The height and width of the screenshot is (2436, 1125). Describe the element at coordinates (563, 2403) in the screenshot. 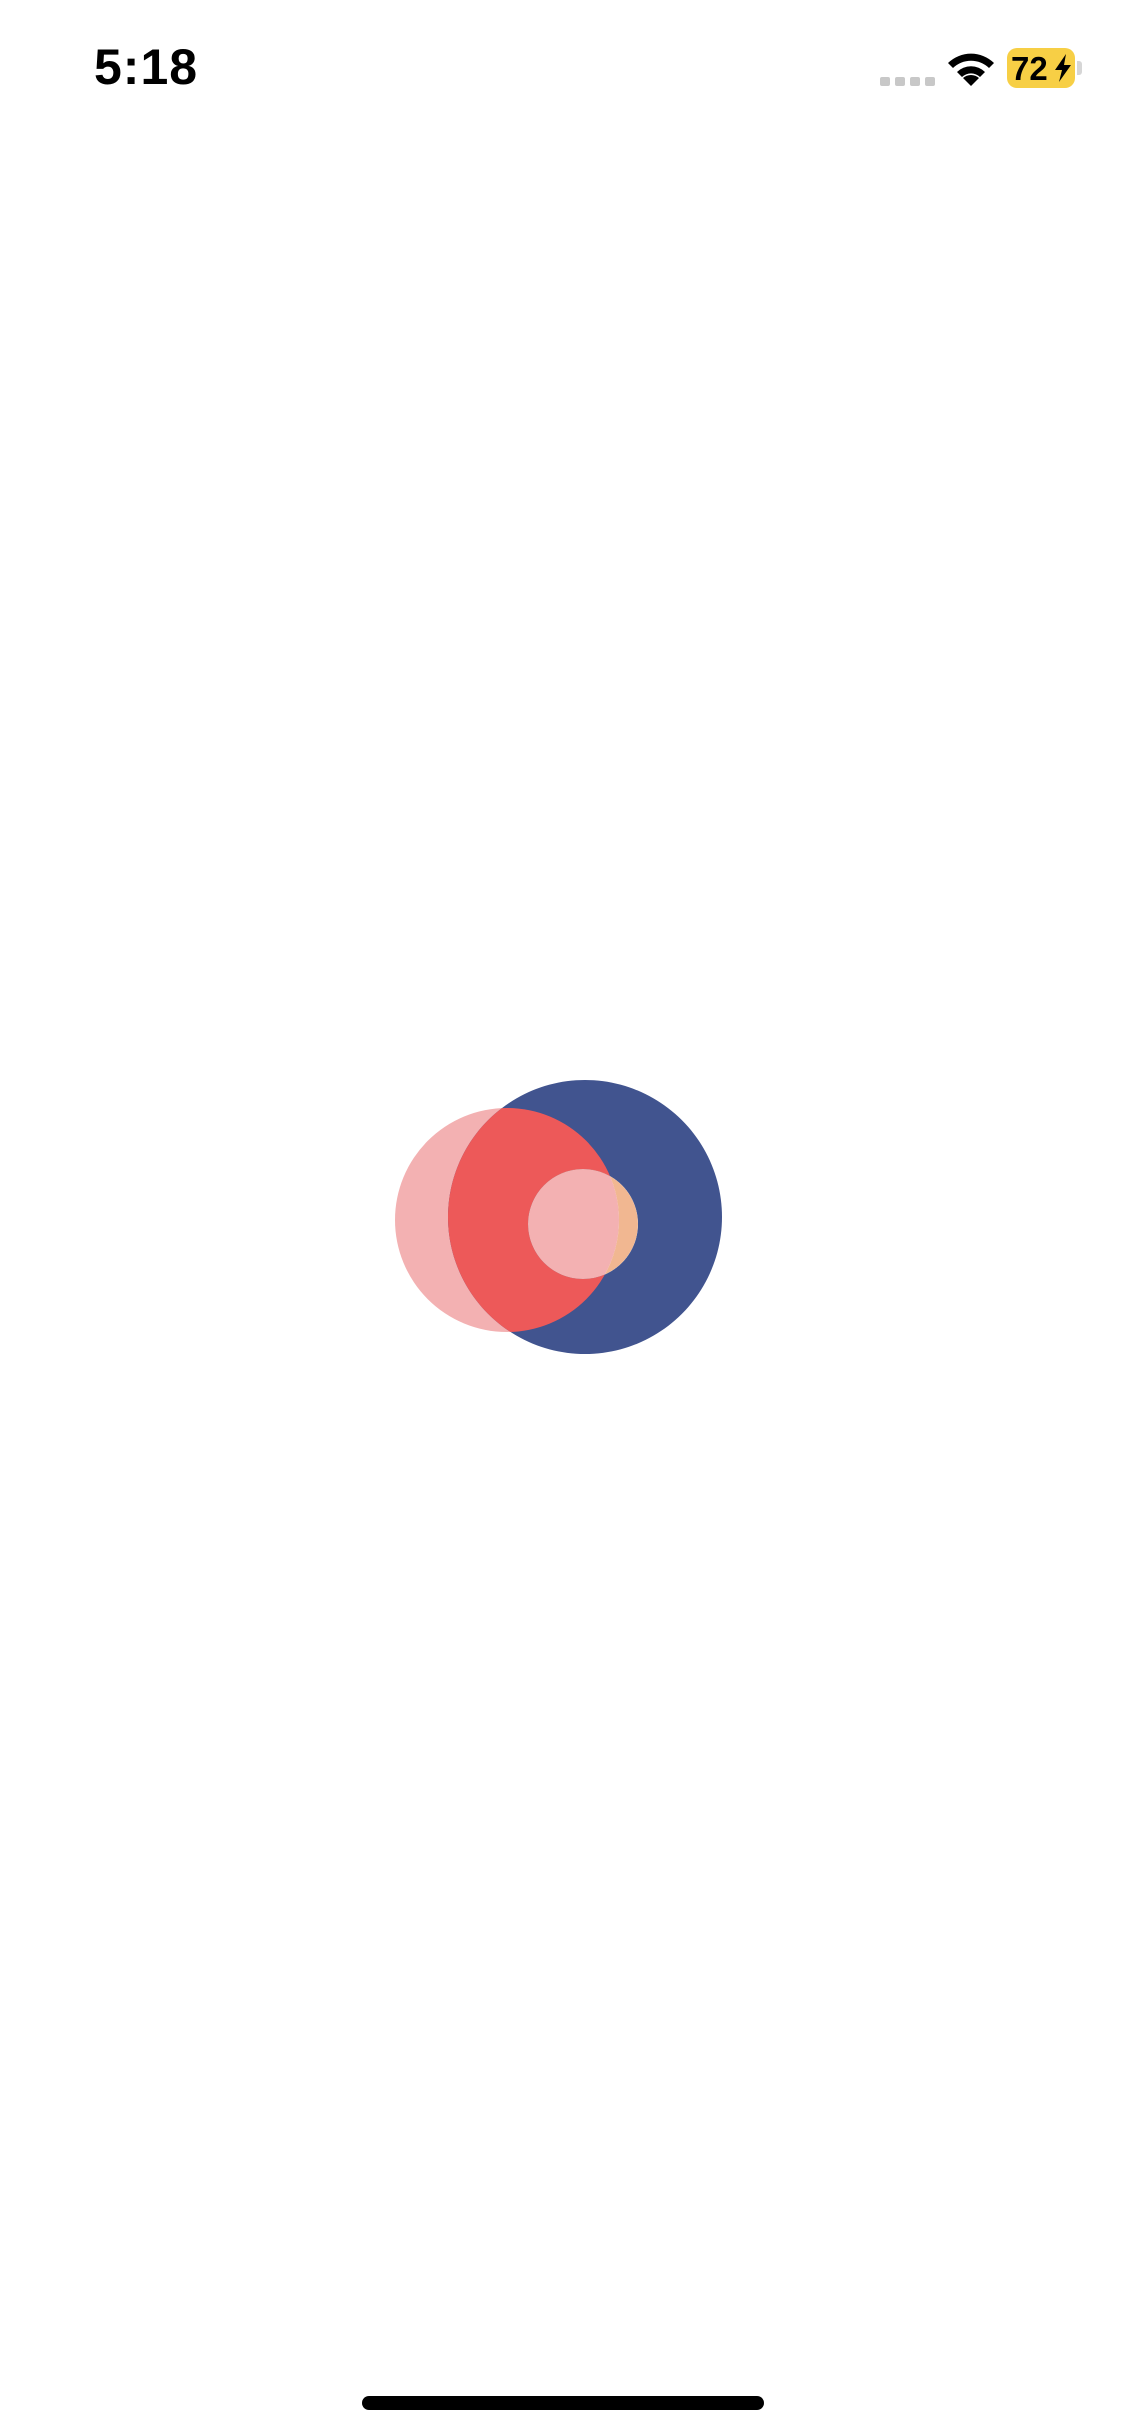

I see `home-indicator` at that location.